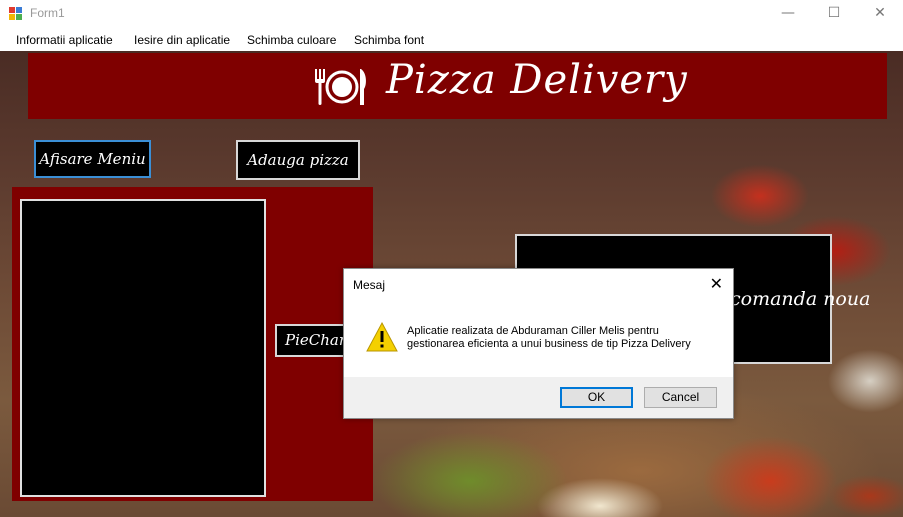 The height and width of the screenshot is (517, 903). What do you see at coordinates (182, 40) in the screenshot?
I see `menu-iesire-din-aplicatie: Iesire din aplicatie` at bounding box center [182, 40].